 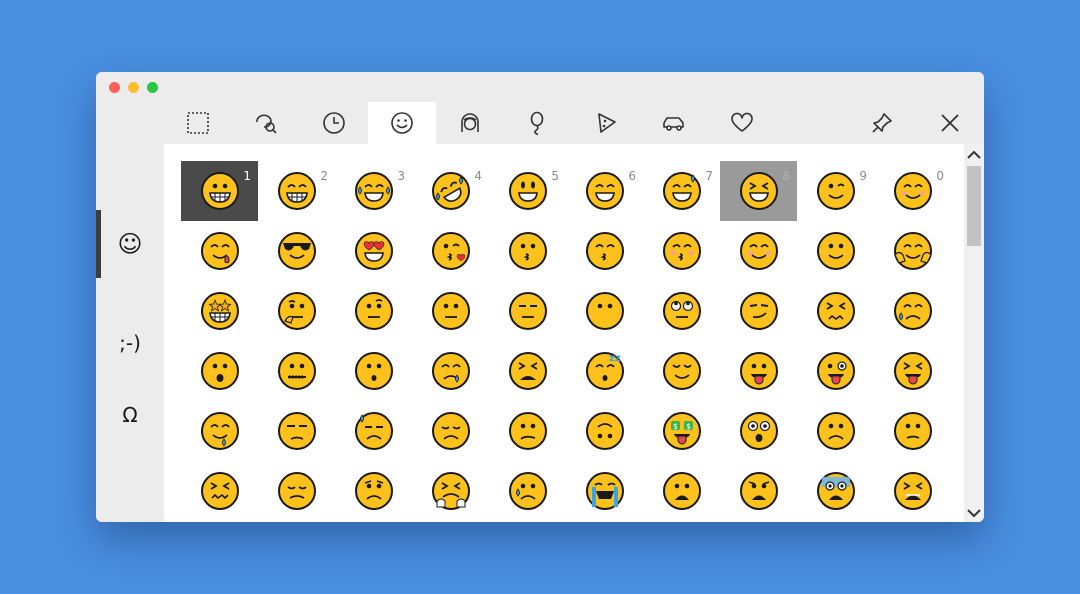 I want to click on tab-food, so click(x=606, y=123).